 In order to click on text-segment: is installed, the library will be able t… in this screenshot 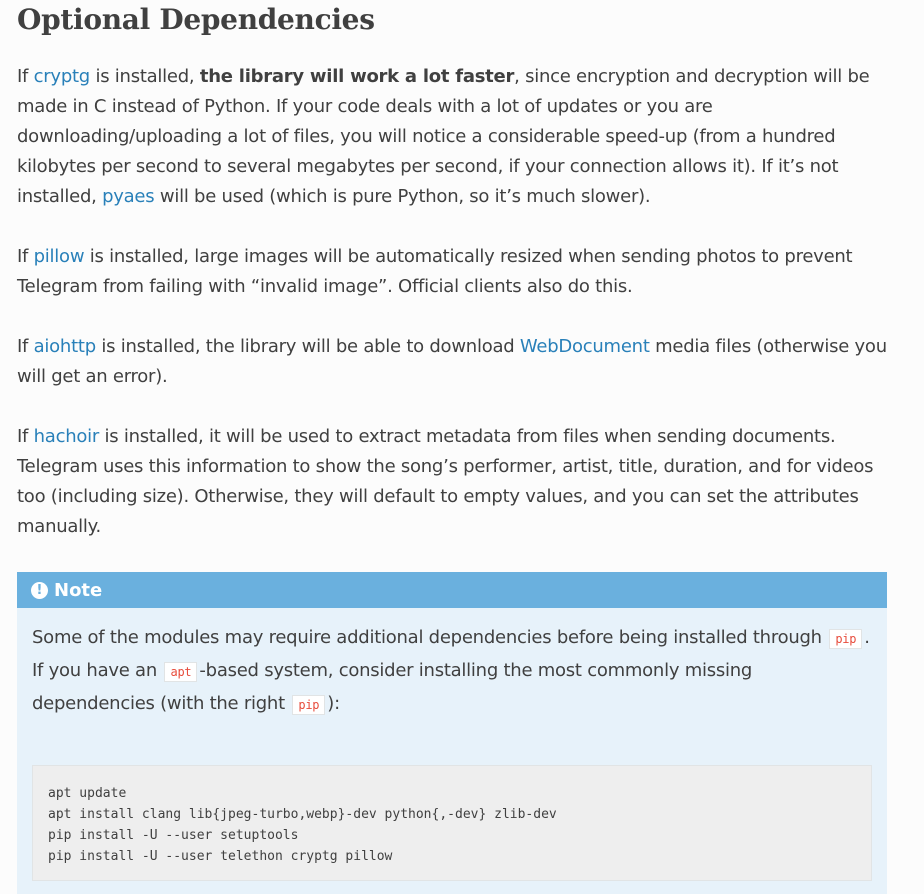, I will do `click(307, 346)`.